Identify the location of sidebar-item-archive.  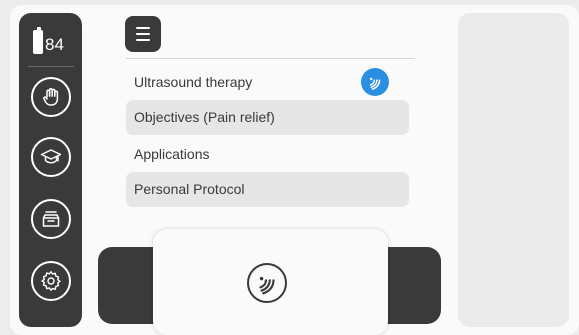
(51, 219).